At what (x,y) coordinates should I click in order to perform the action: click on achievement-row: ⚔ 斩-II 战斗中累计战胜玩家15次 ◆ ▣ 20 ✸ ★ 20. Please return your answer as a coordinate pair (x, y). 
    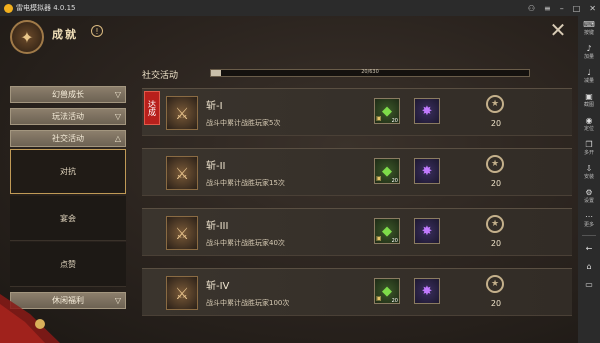
    Looking at the image, I should click on (357, 172).